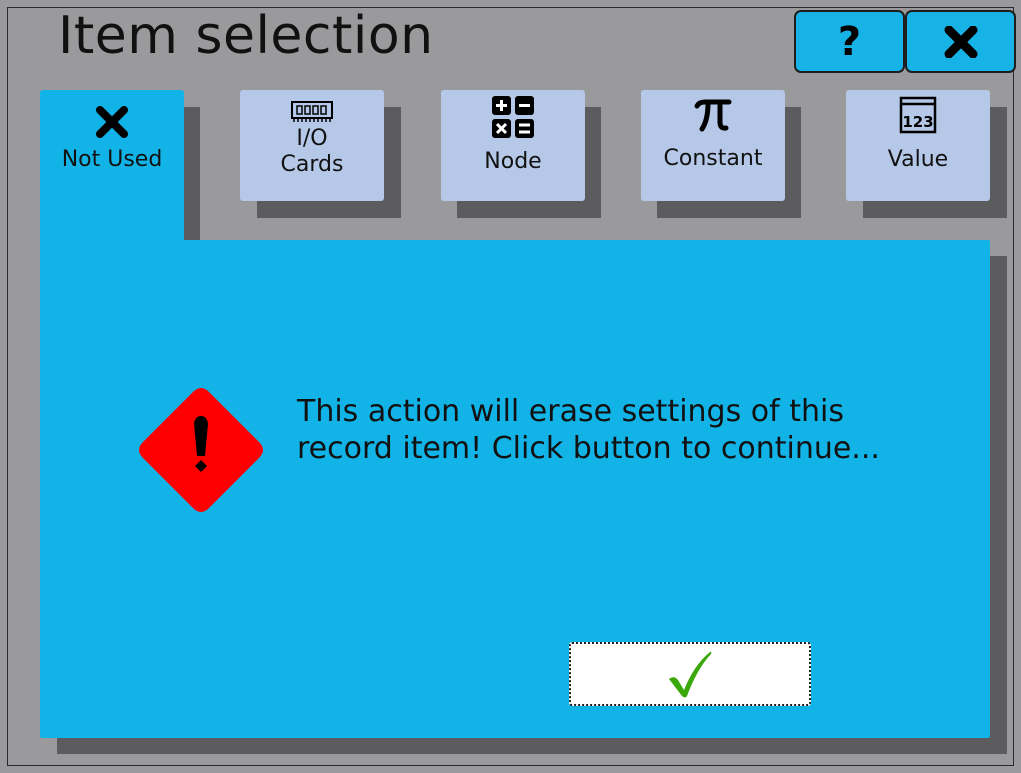  What do you see at coordinates (513, 145) in the screenshot?
I see `tab-node: Node` at bounding box center [513, 145].